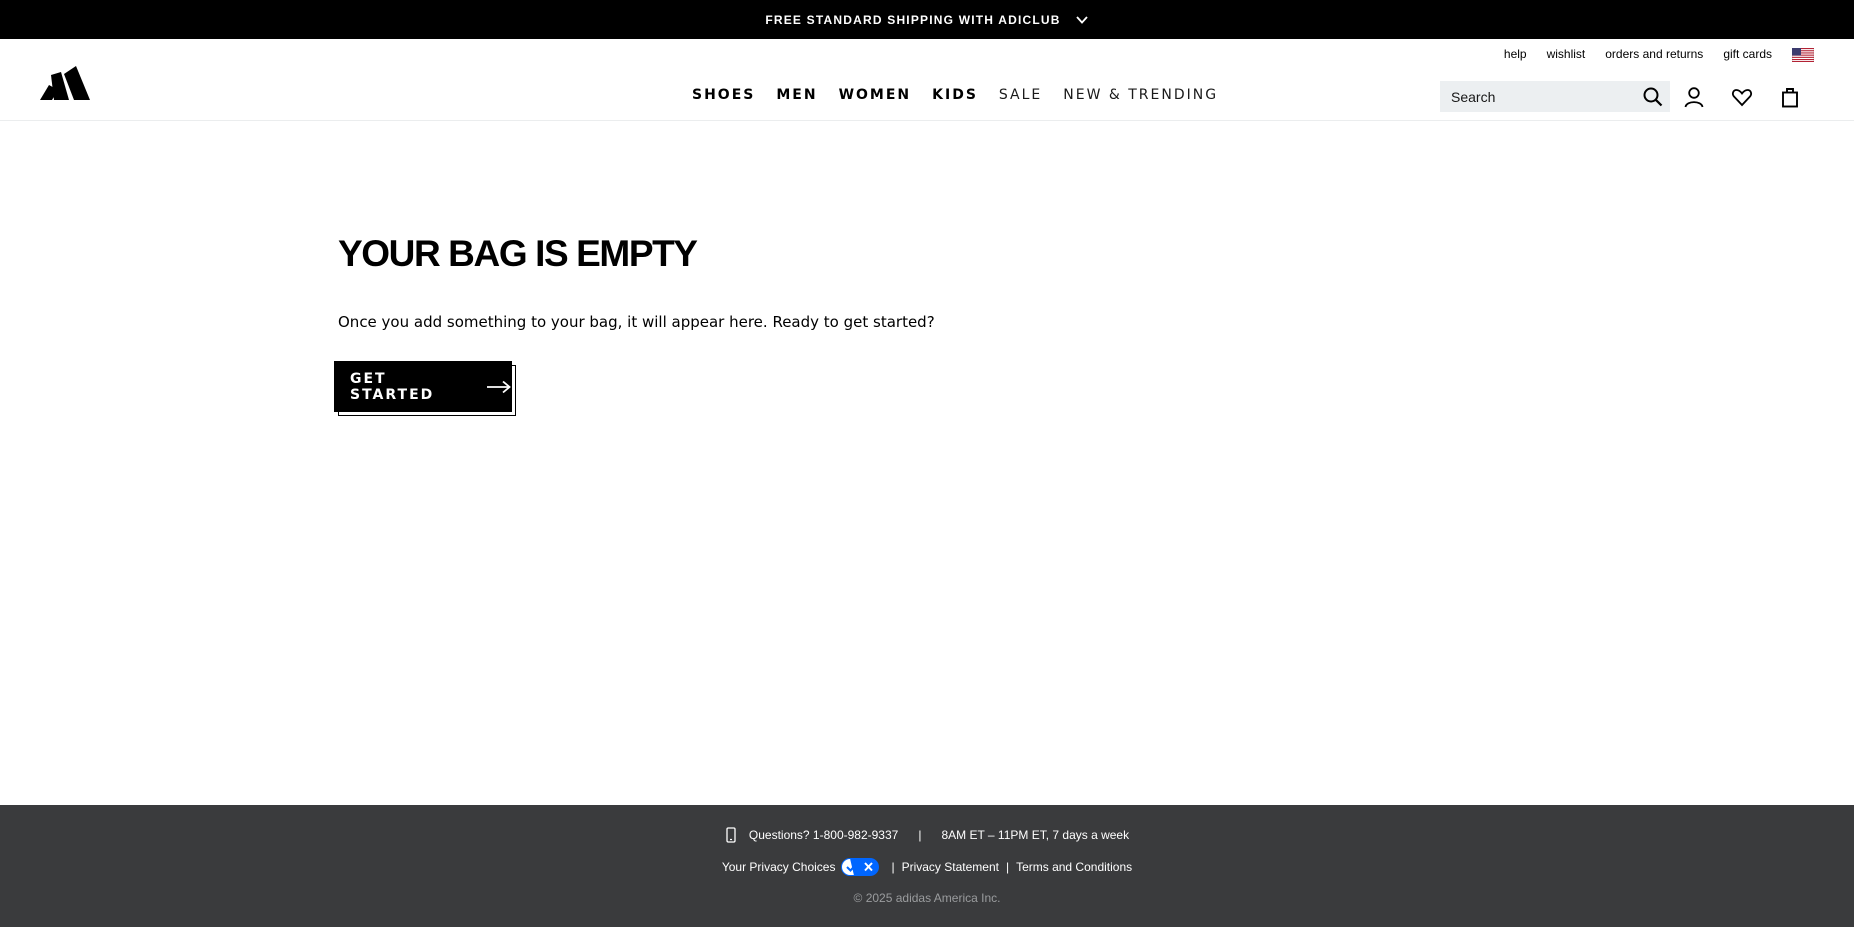 The width and height of the screenshot is (1854, 927). Describe the element at coordinates (796, 95) in the screenshot. I see `nav-item-men: MEN` at that location.